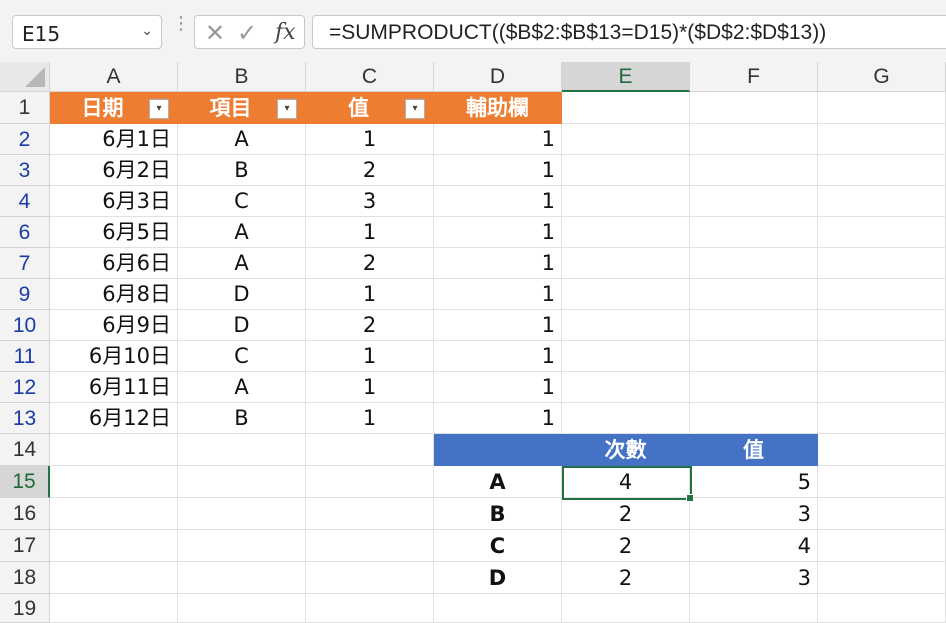 The image size is (946, 623). What do you see at coordinates (882, 578) in the screenshot?
I see `cell-g18` at bounding box center [882, 578].